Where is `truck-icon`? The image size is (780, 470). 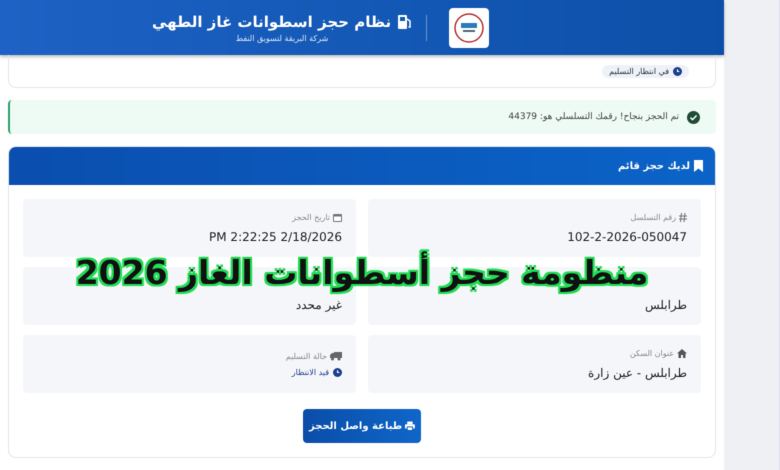
truck-icon is located at coordinates (336, 356).